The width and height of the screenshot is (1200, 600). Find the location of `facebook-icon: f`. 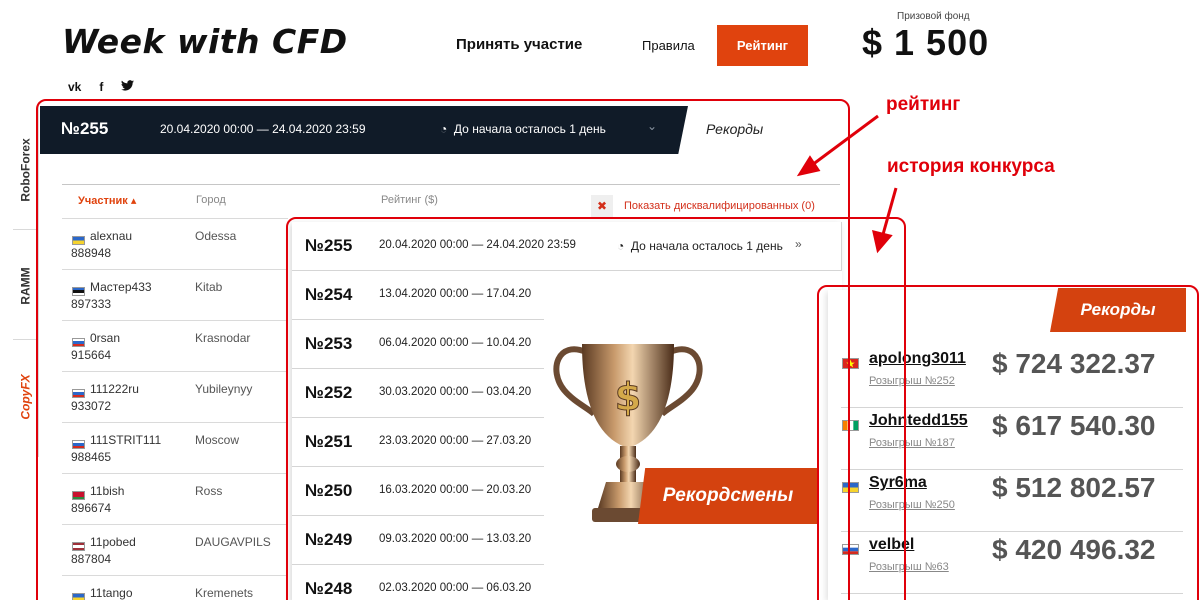

facebook-icon: f is located at coordinates (101, 87).